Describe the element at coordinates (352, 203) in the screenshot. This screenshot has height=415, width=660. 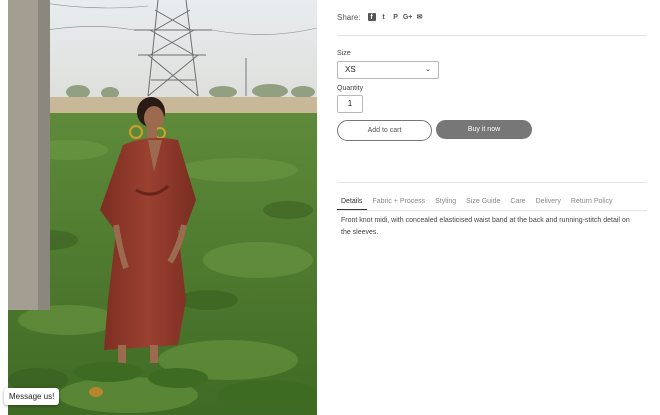
I see `tab-details: Details` at that location.